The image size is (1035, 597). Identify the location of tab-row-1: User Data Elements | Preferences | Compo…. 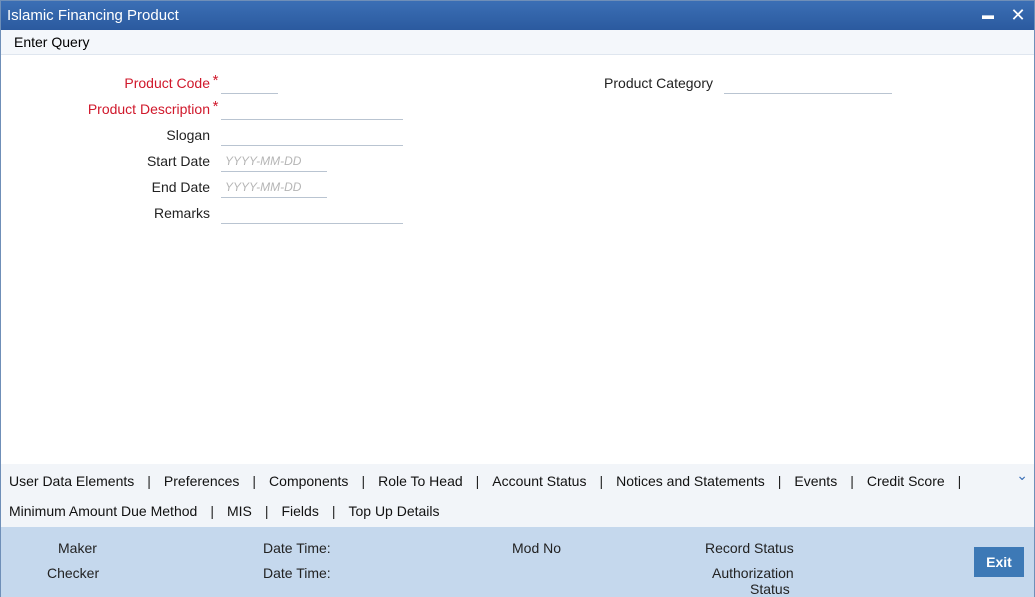
(491, 481).